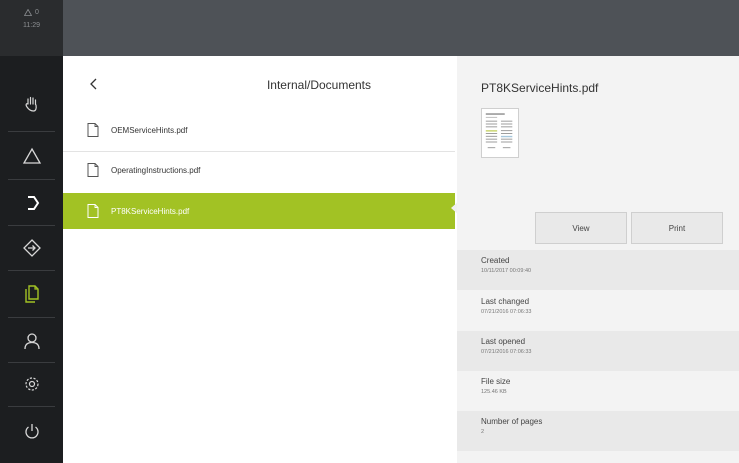 The width and height of the screenshot is (739, 463). Describe the element at coordinates (540, 88) in the screenshot. I see `details-title: PT8KServiceHints.pdf` at that location.